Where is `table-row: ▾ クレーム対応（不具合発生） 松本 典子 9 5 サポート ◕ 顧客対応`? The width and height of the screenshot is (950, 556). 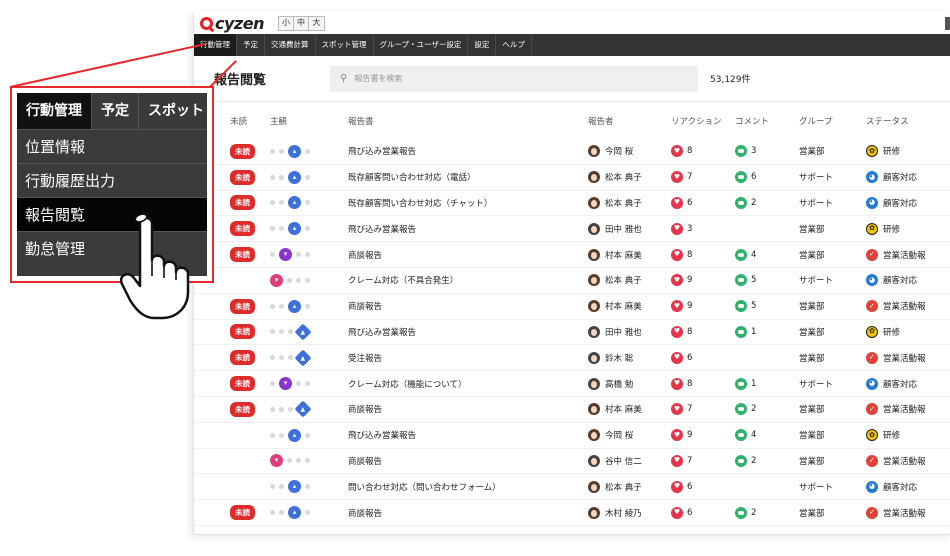
table-row: ▾ クレーム対応（不具合発生） 松本 典子 9 5 サポート ◕ 顧客対応 is located at coordinates (572, 281).